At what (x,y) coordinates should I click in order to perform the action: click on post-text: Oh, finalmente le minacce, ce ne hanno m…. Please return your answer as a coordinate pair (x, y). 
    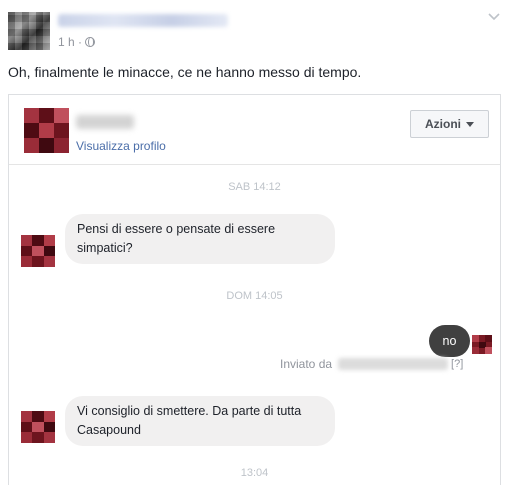
    Looking at the image, I should click on (185, 72).